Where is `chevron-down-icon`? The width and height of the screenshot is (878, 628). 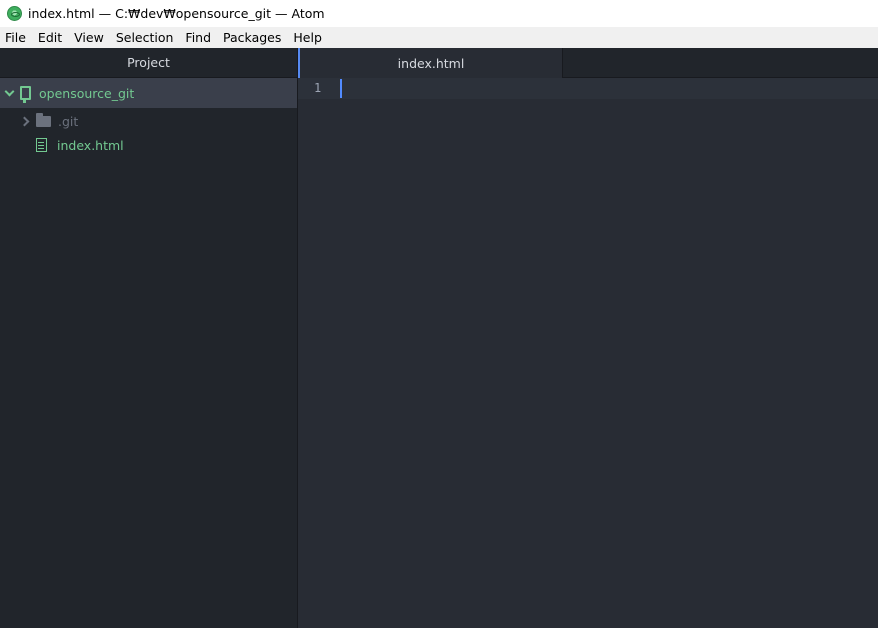
chevron-down-icon is located at coordinates (10, 93).